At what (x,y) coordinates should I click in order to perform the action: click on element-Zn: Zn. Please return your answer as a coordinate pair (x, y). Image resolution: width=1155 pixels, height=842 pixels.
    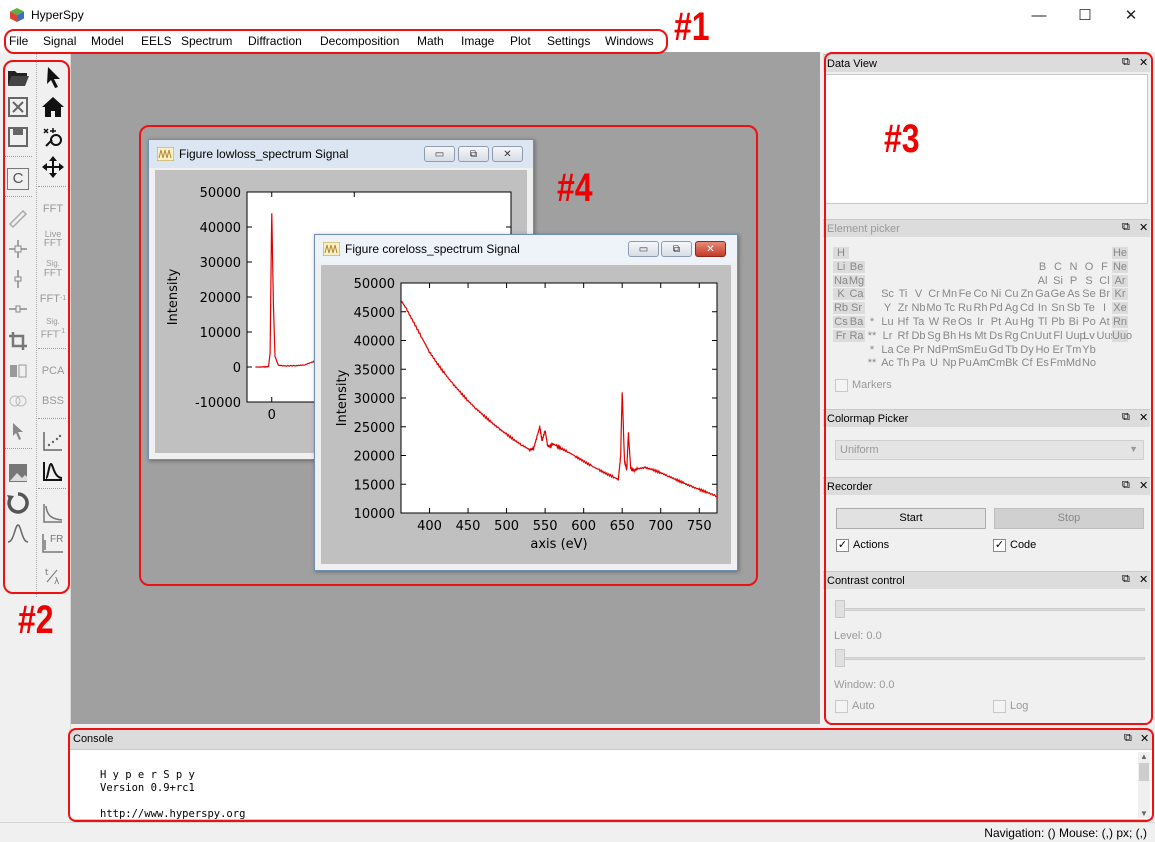
    Looking at the image, I should click on (1027, 294).